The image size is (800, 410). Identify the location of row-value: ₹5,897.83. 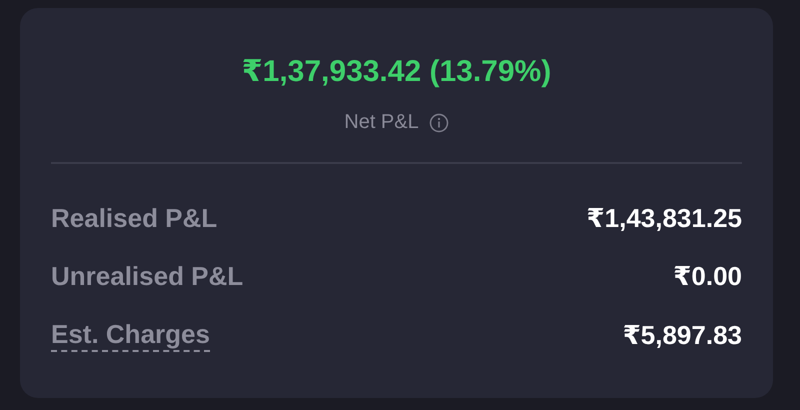
(682, 335).